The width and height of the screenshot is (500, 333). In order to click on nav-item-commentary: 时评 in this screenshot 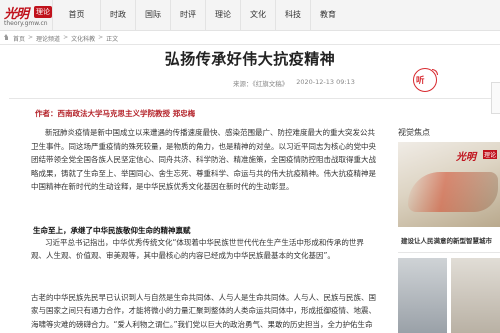, I will do `click(187, 15)`.